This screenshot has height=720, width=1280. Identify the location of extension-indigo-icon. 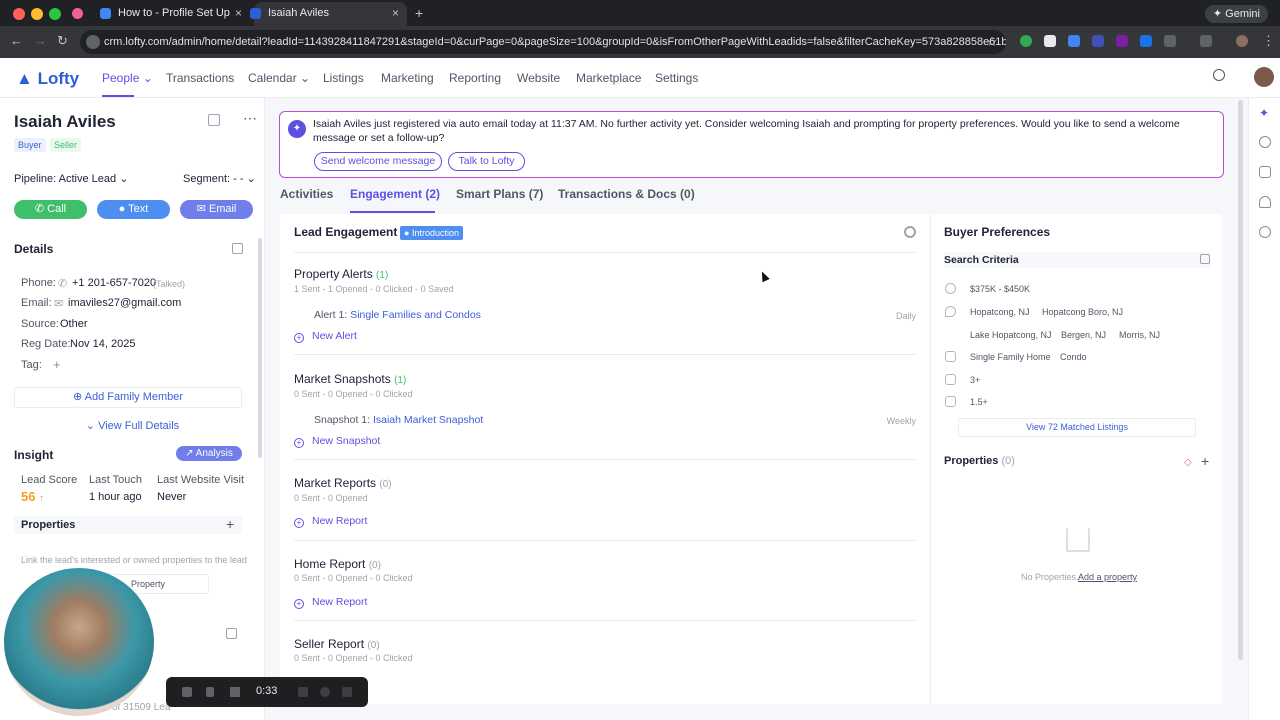
(1098, 41).